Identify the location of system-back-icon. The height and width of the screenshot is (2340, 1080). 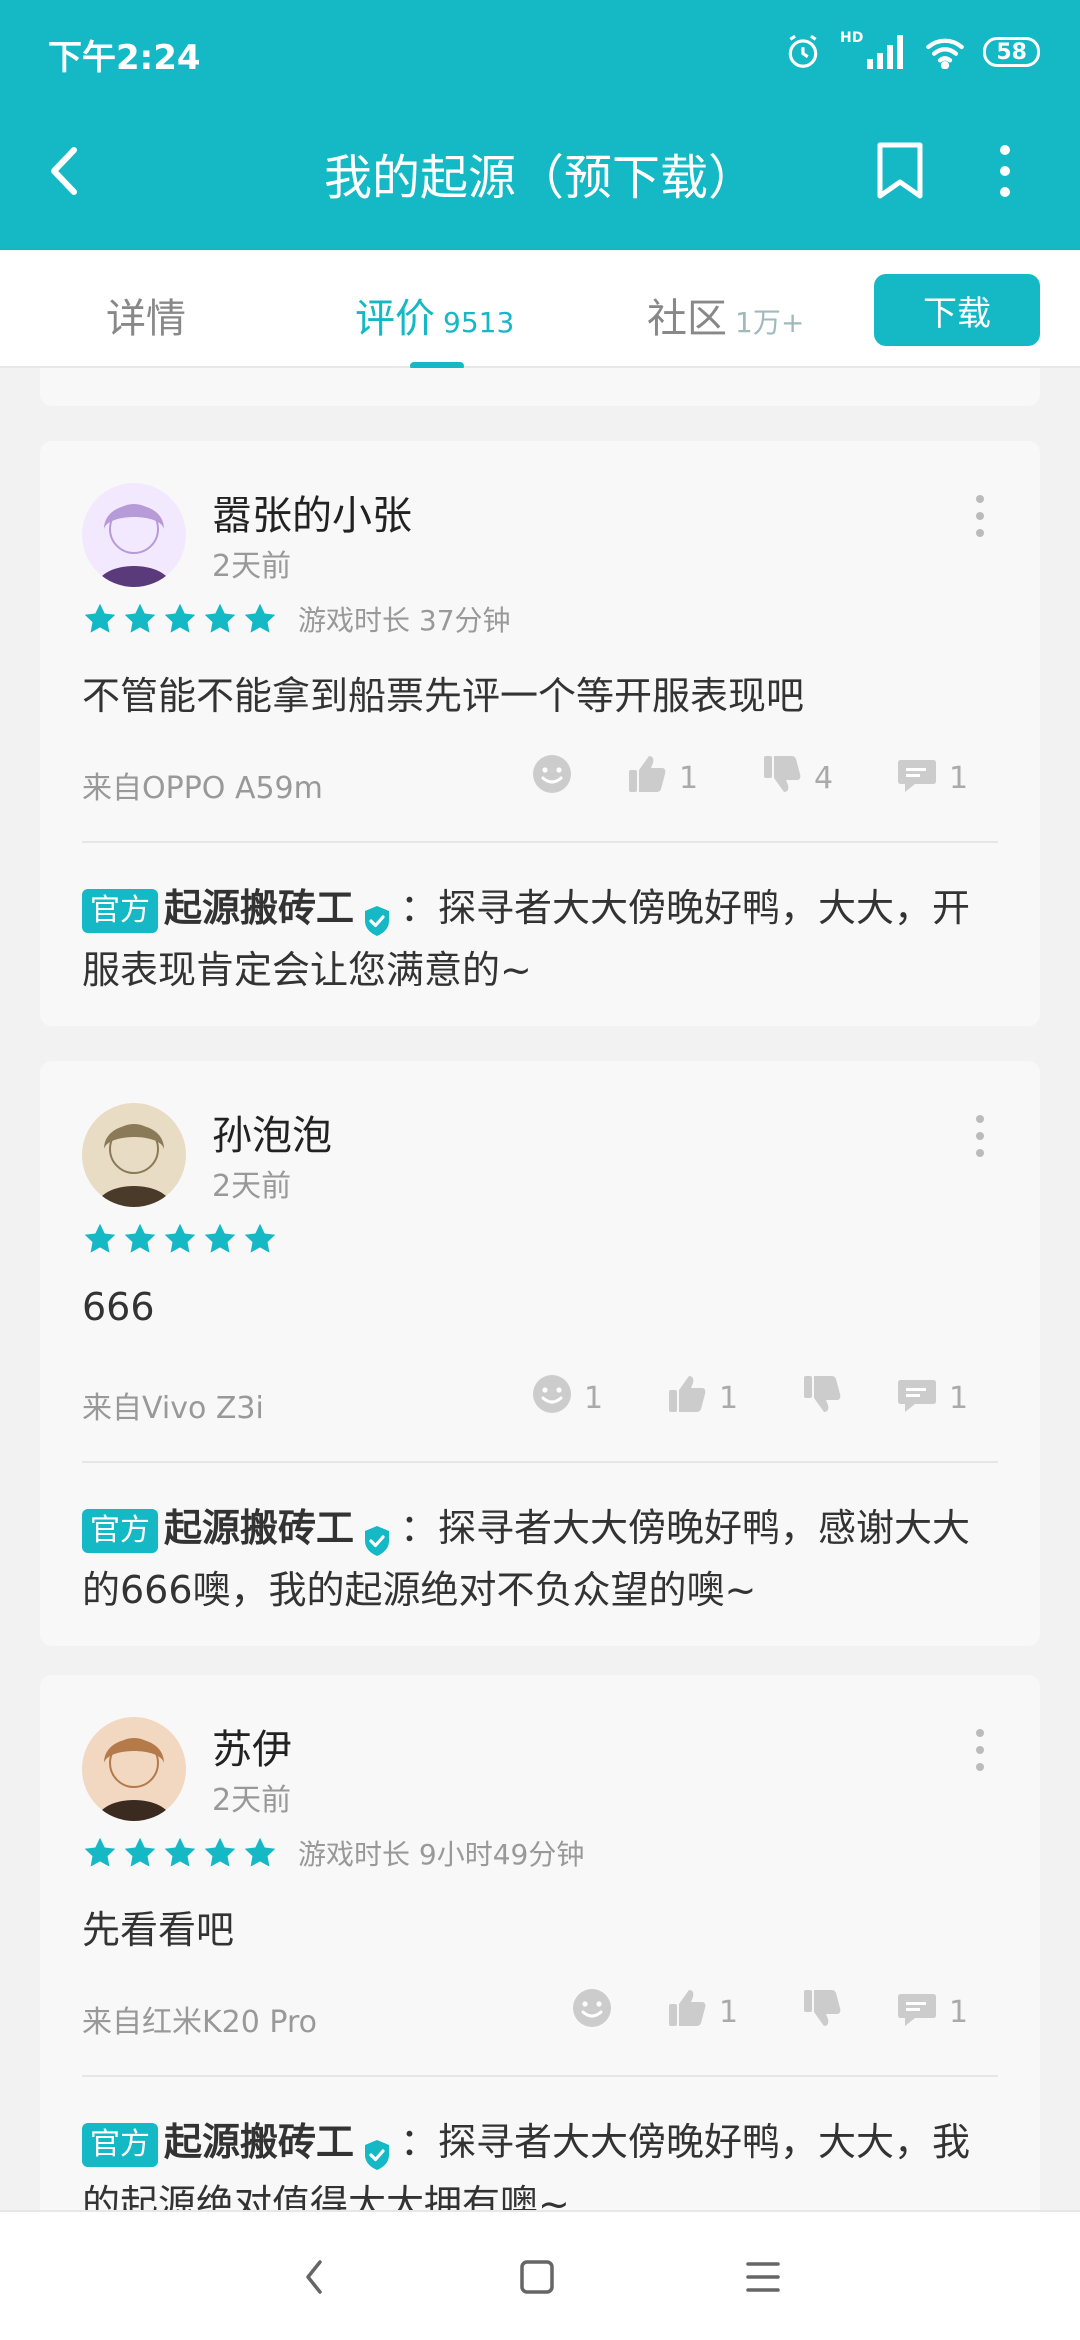
(315, 2277).